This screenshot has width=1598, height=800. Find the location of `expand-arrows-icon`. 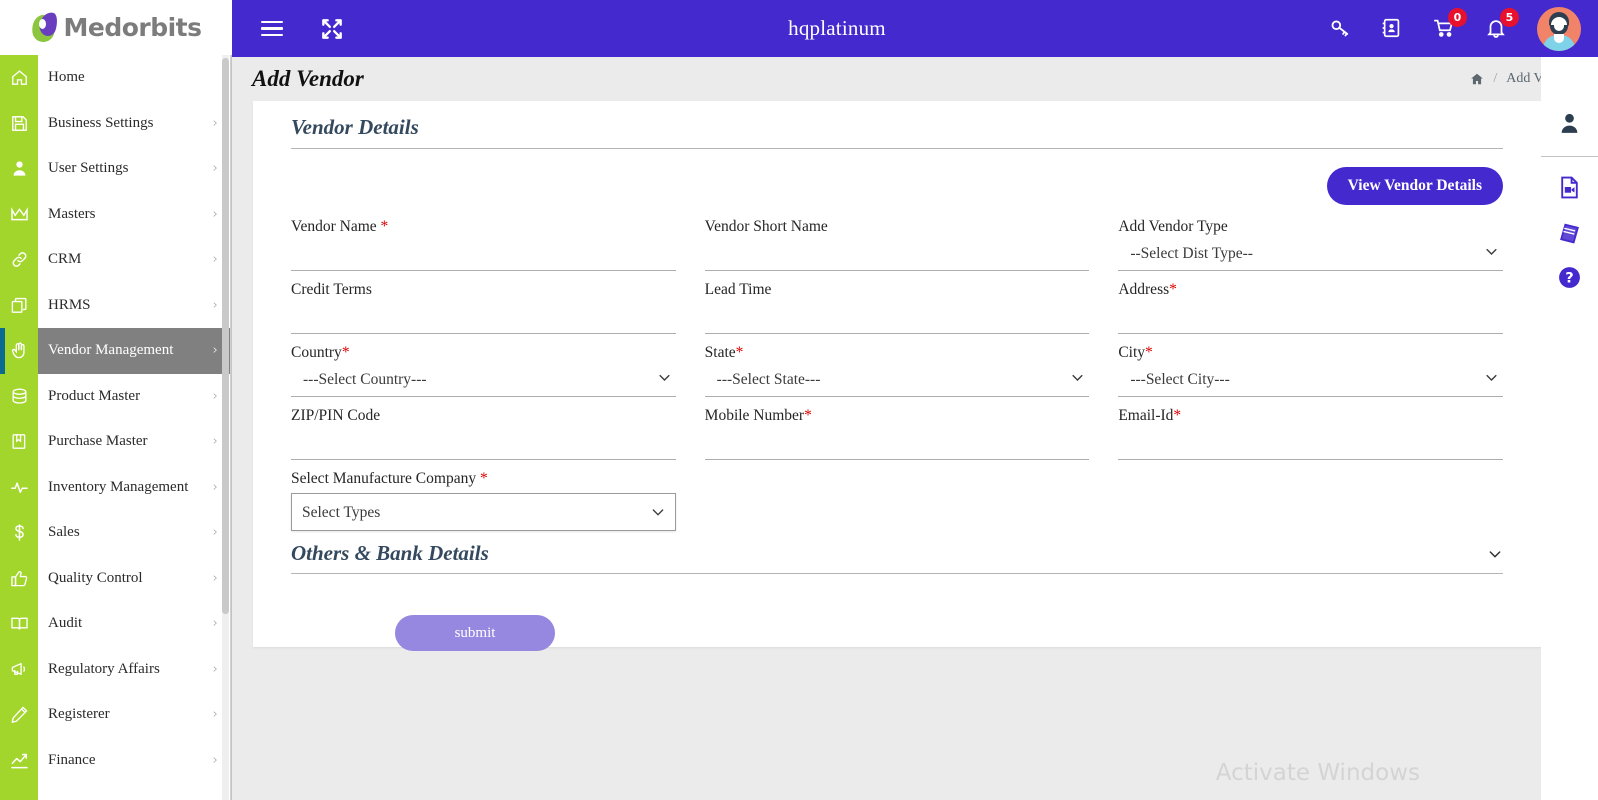

expand-arrows-icon is located at coordinates (332, 29).